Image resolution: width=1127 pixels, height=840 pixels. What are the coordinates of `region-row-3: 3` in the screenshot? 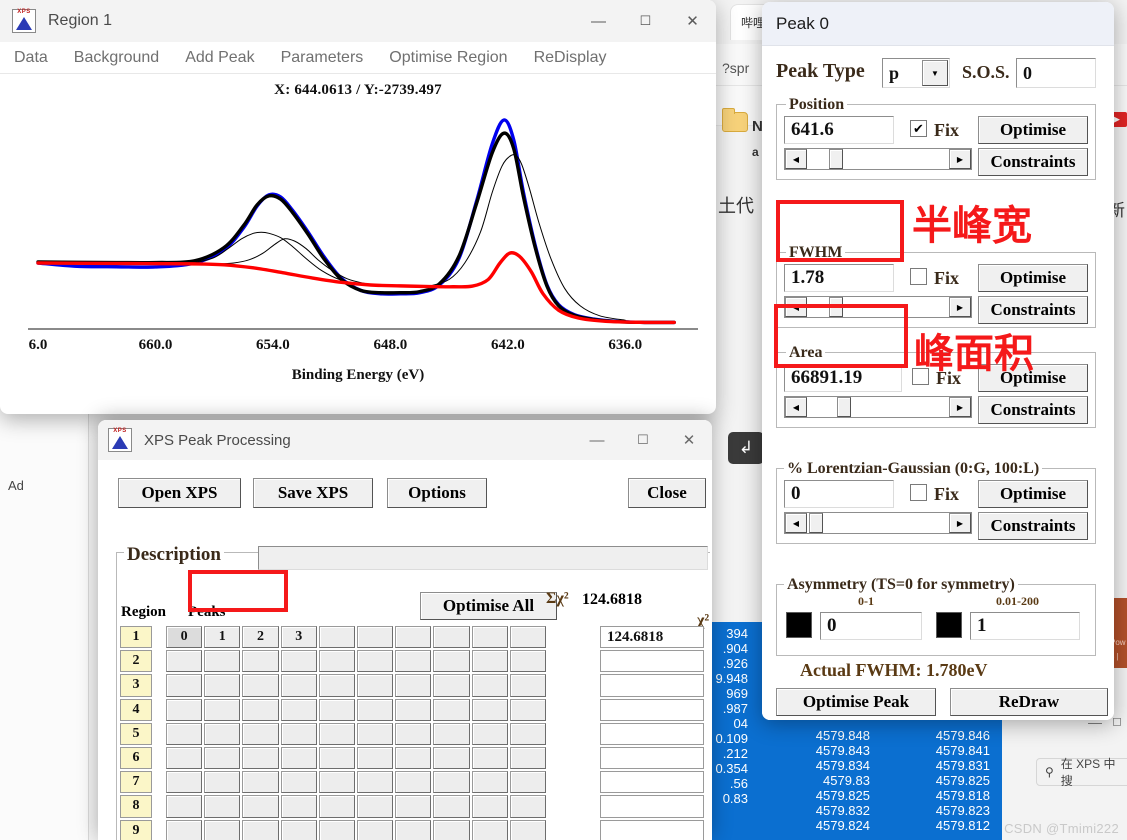 It's located at (136, 685).